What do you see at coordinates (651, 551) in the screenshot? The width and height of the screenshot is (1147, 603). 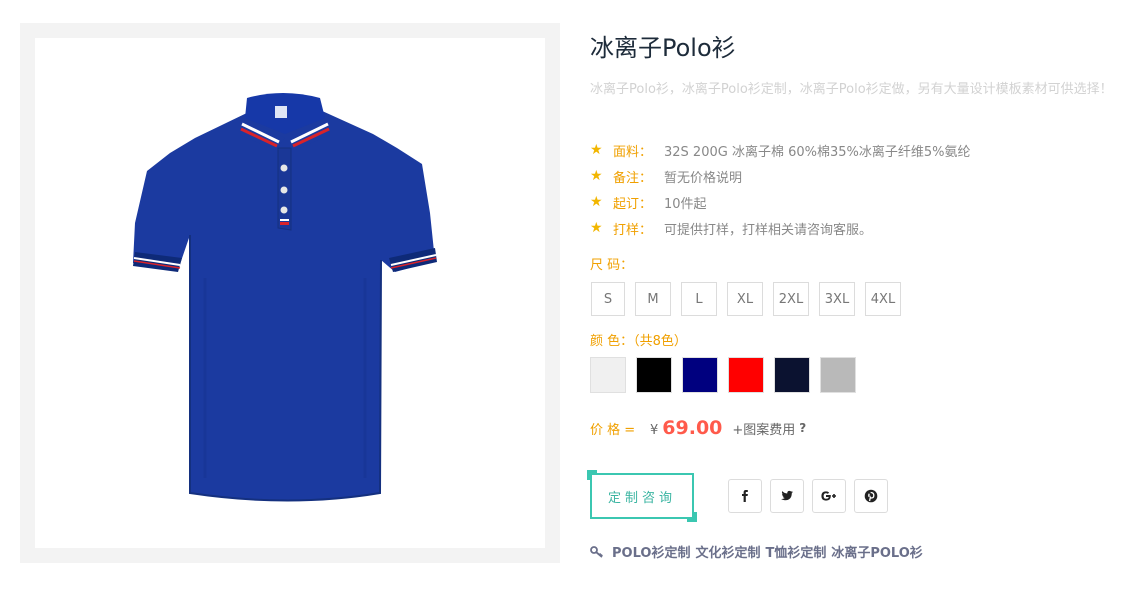 I see `tag-link: POLO衫定制` at bounding box center [651, 551].